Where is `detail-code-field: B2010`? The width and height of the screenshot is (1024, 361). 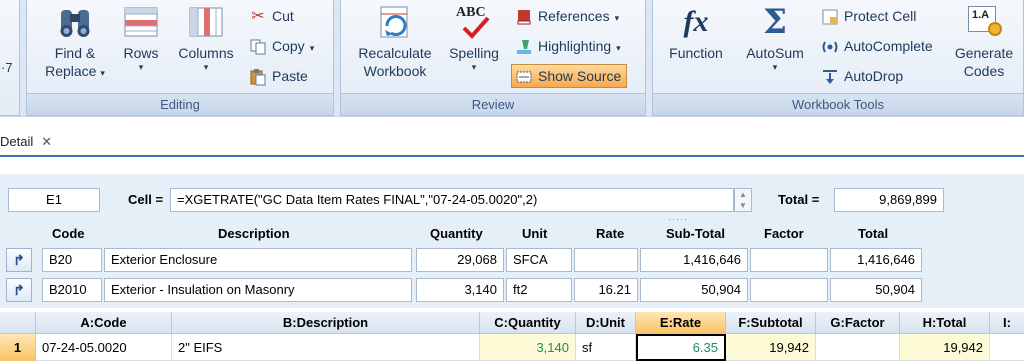
detail-code-field: B2010 is located at coordinates (72, 290).